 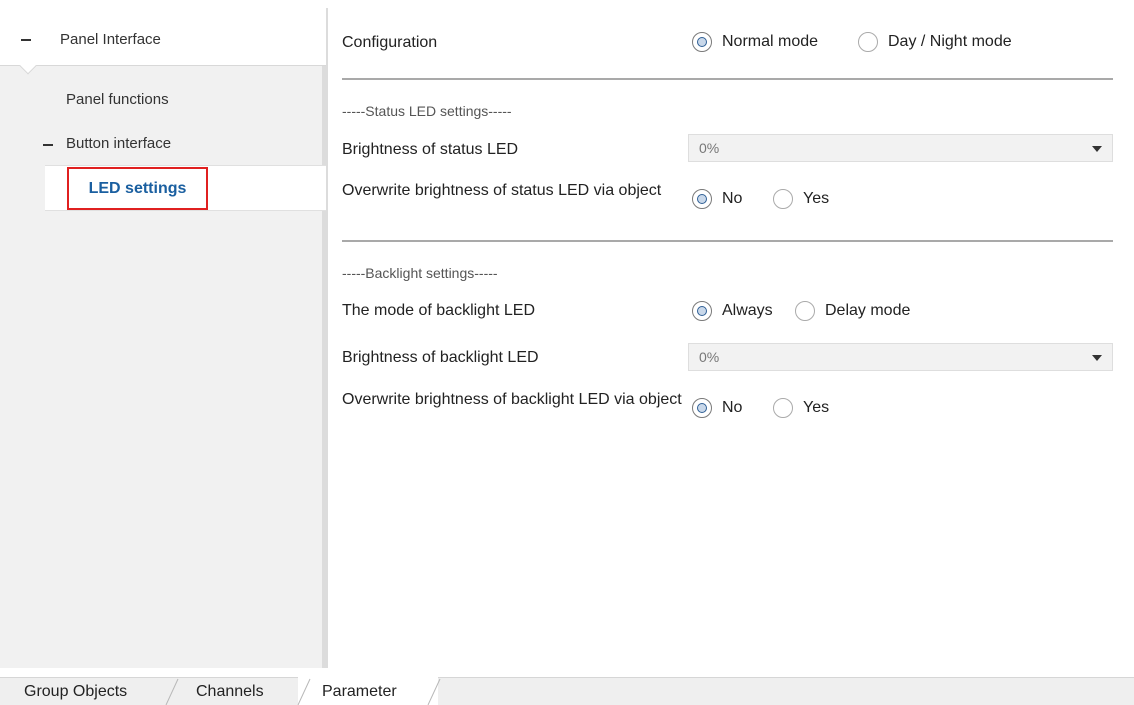 I want to click on tab-separators, so click(x=303, y=691).